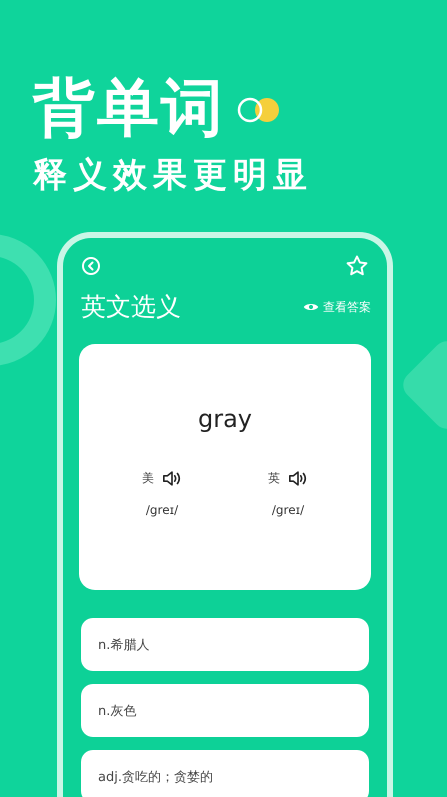 The height and width of the screenshot is (797, 447). I want to click on answer-option: n.灰色, so click(225, 710).